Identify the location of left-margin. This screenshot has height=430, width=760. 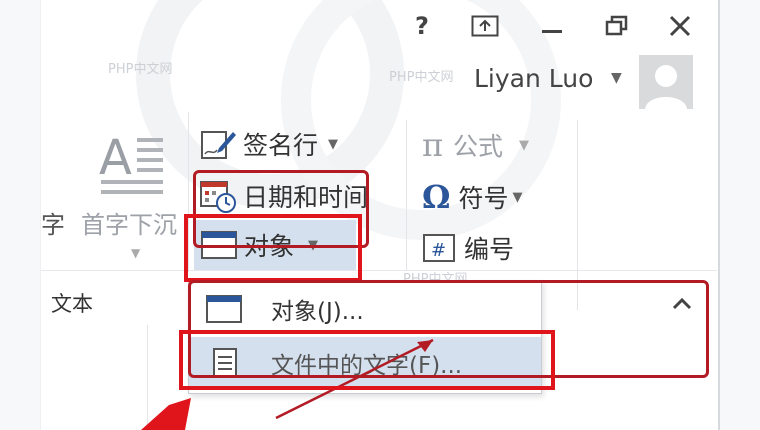
(20, 215).